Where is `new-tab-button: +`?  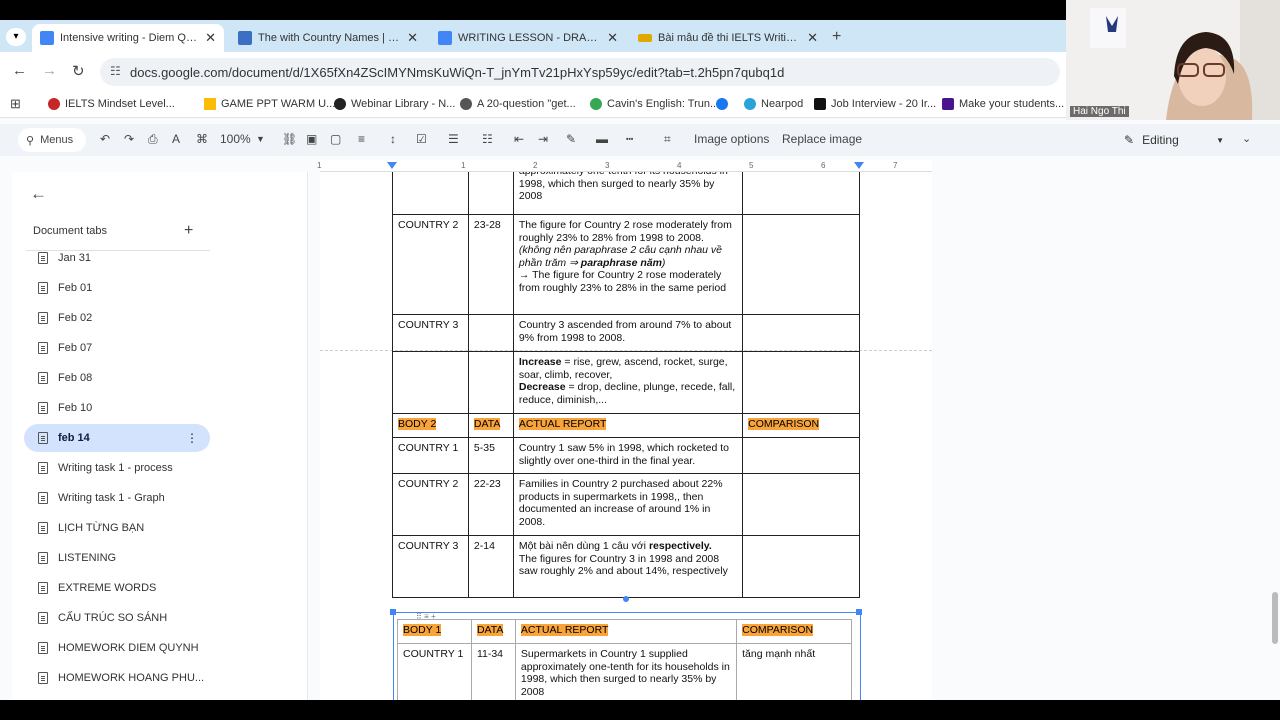
new-tab-button: + is located at coordinates (836, 37).